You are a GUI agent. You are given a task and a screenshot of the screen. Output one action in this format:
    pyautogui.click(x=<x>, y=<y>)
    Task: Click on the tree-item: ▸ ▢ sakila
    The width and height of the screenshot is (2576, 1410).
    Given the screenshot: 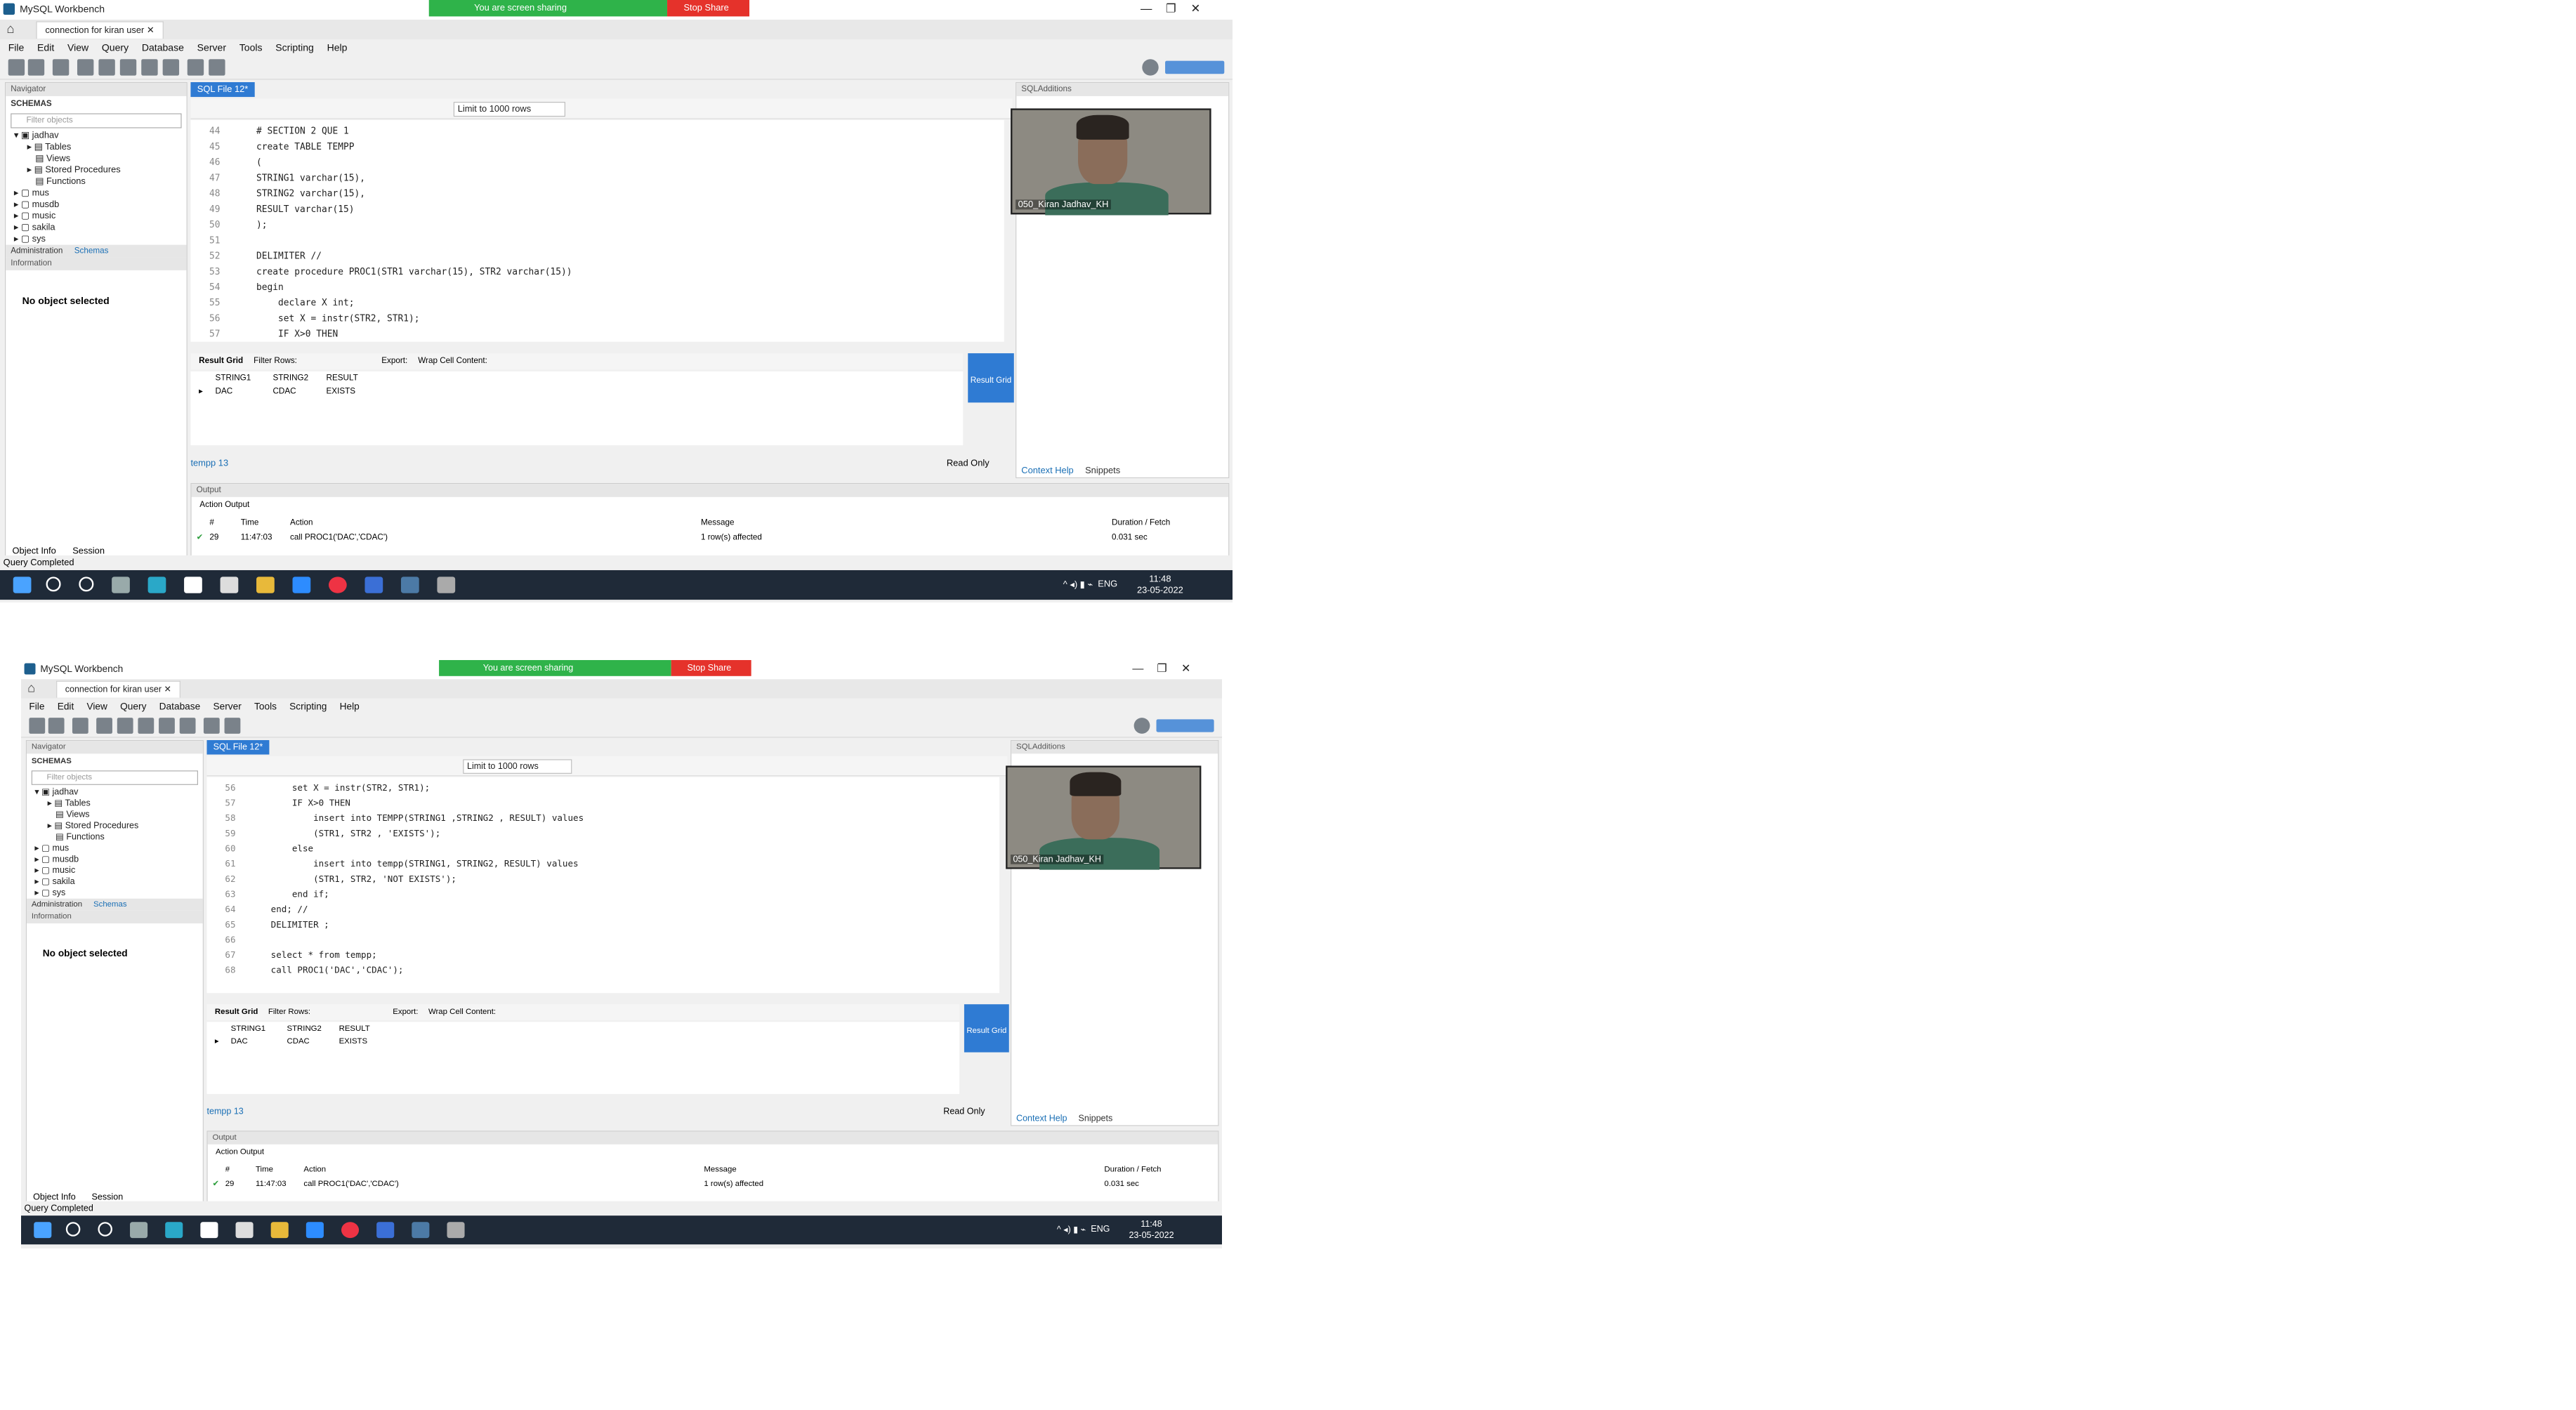 What is the action you would take?
    pyautogui.click(x=100, y=228)
    